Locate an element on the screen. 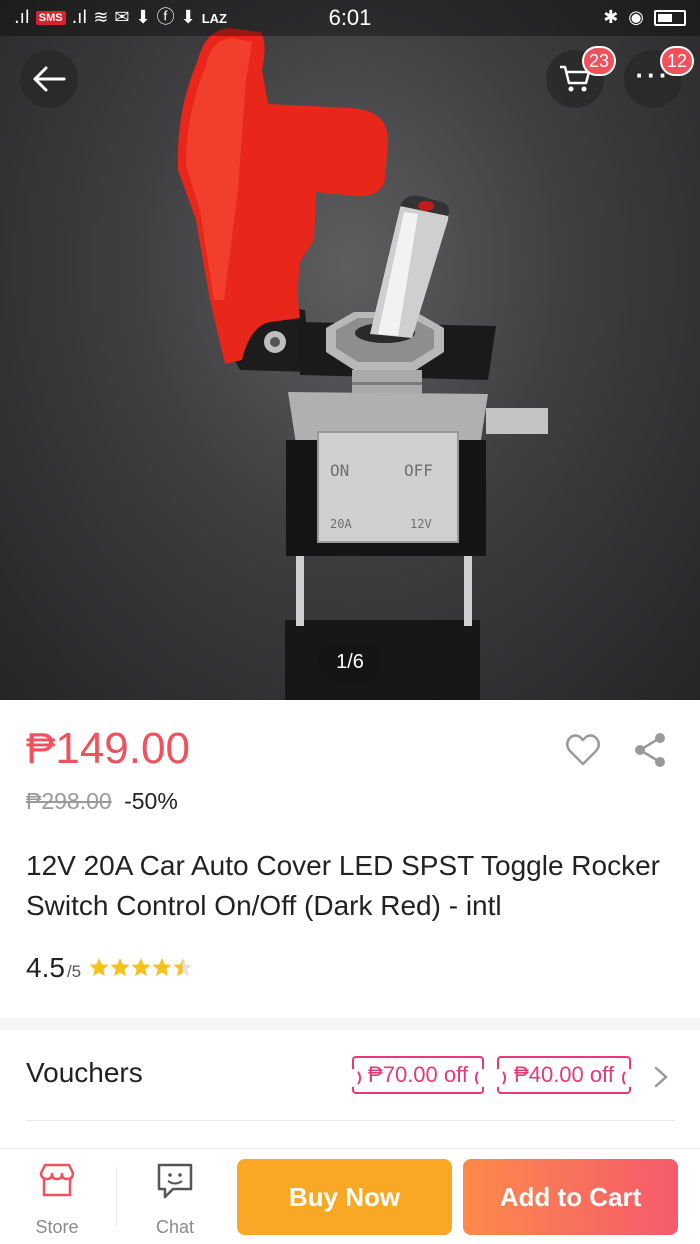  clock: 6:01 is located at coordinates (350, 17).